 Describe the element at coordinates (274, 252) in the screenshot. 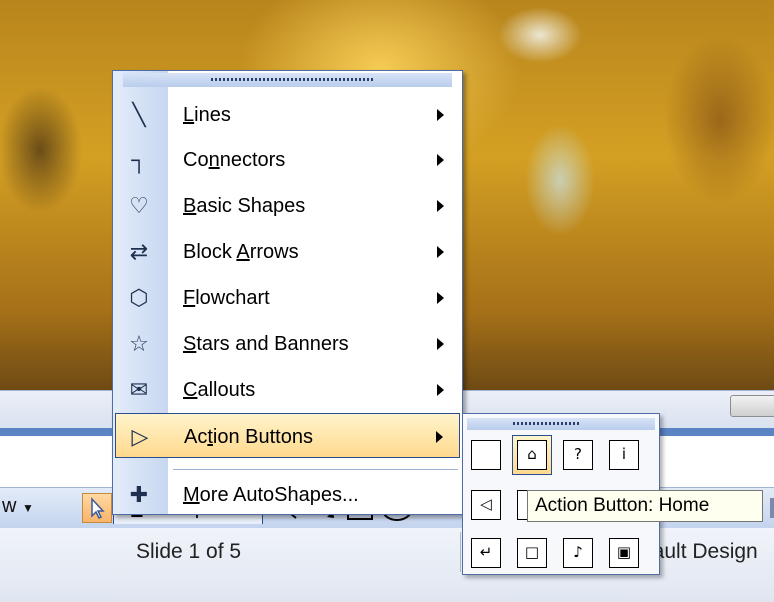

I see `menu-label-part: rrows` at that location.